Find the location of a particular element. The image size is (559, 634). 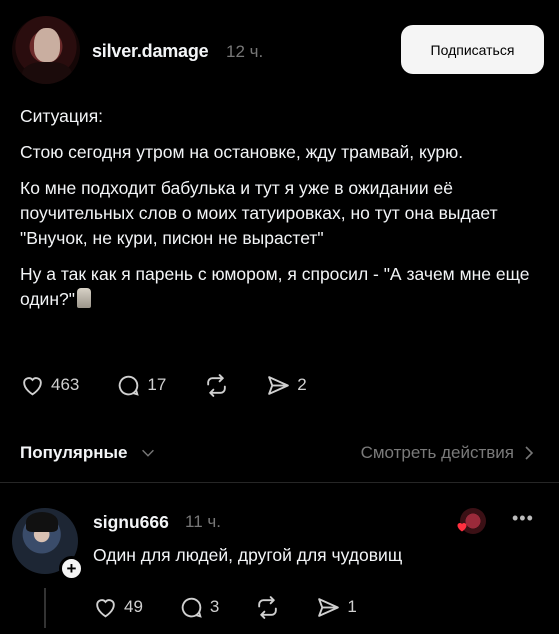

chevron-down-icon is located at coordinates (148, 453).